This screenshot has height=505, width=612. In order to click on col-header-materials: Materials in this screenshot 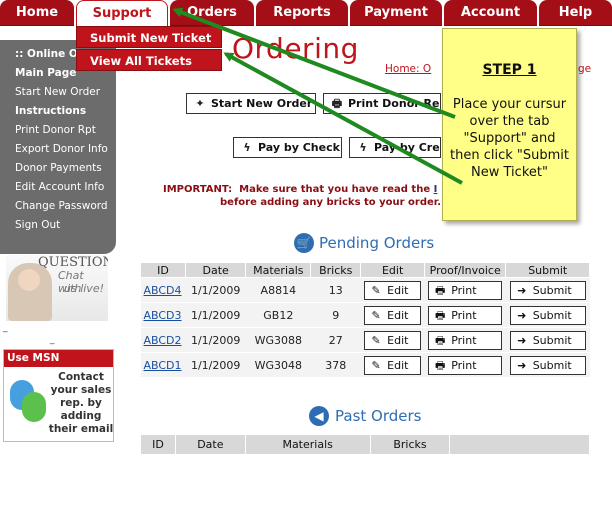, I will do `click(278, 270)`.